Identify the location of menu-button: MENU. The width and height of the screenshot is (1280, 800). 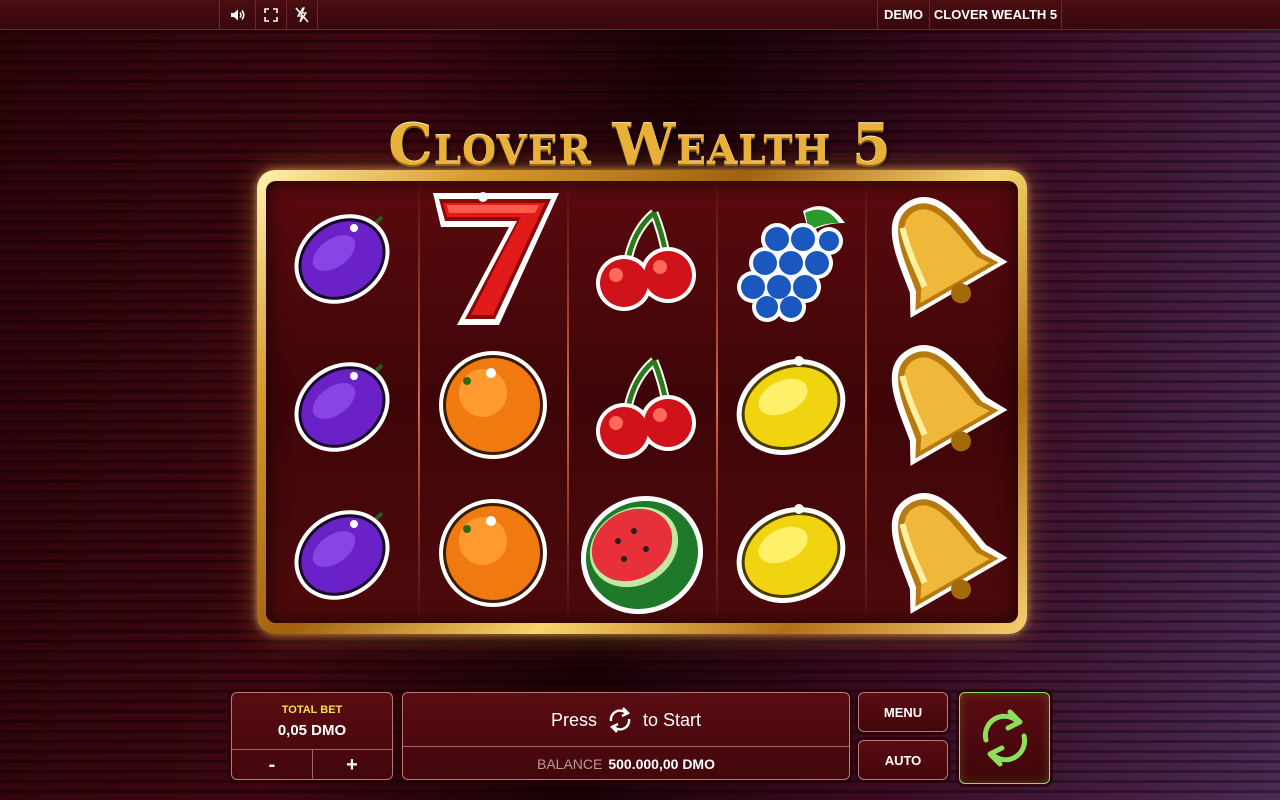
(903, 712).